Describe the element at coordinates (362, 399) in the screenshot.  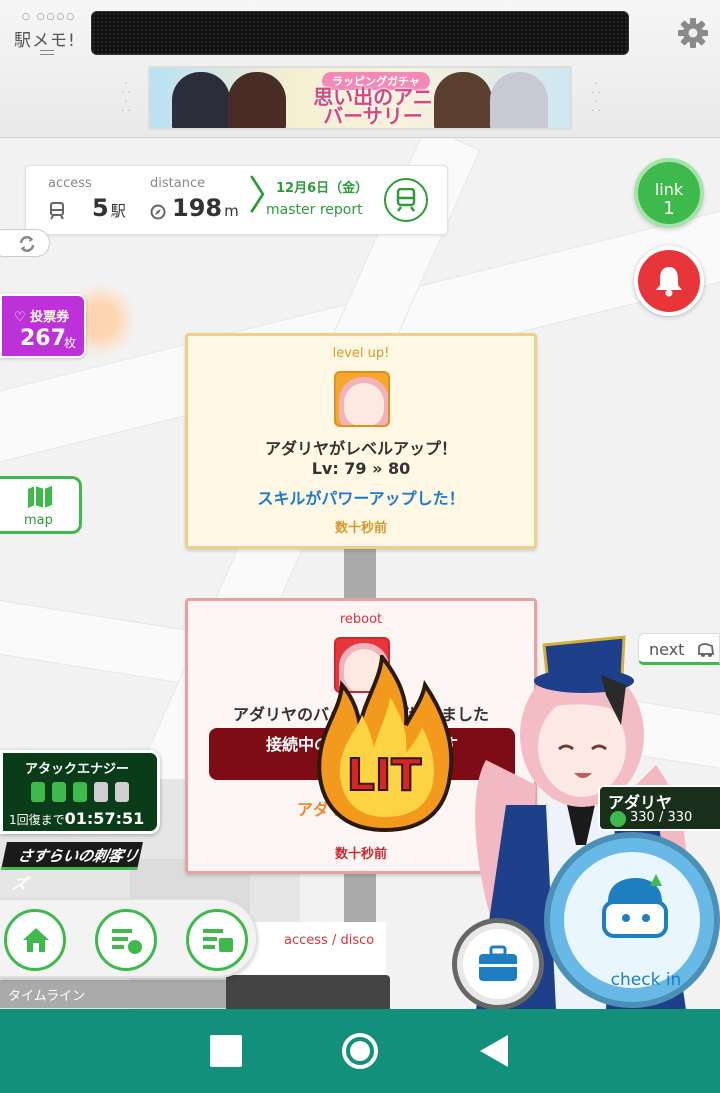
I see `character-avatar` at that location.